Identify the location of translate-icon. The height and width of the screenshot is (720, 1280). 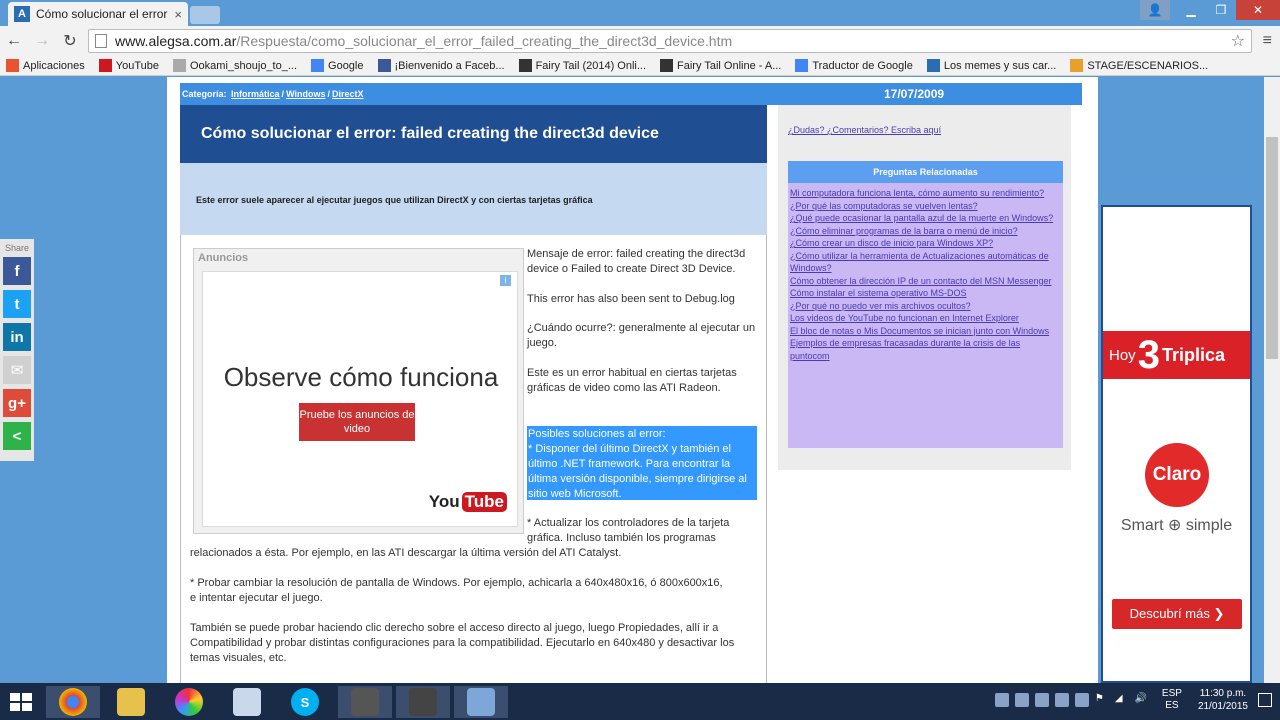
(802, 65).